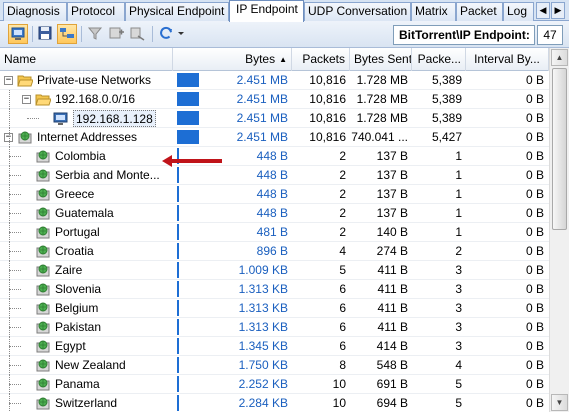 This screenshot has height=412, width=569. I want to click on row-name: Zaire, so click(69, 270).